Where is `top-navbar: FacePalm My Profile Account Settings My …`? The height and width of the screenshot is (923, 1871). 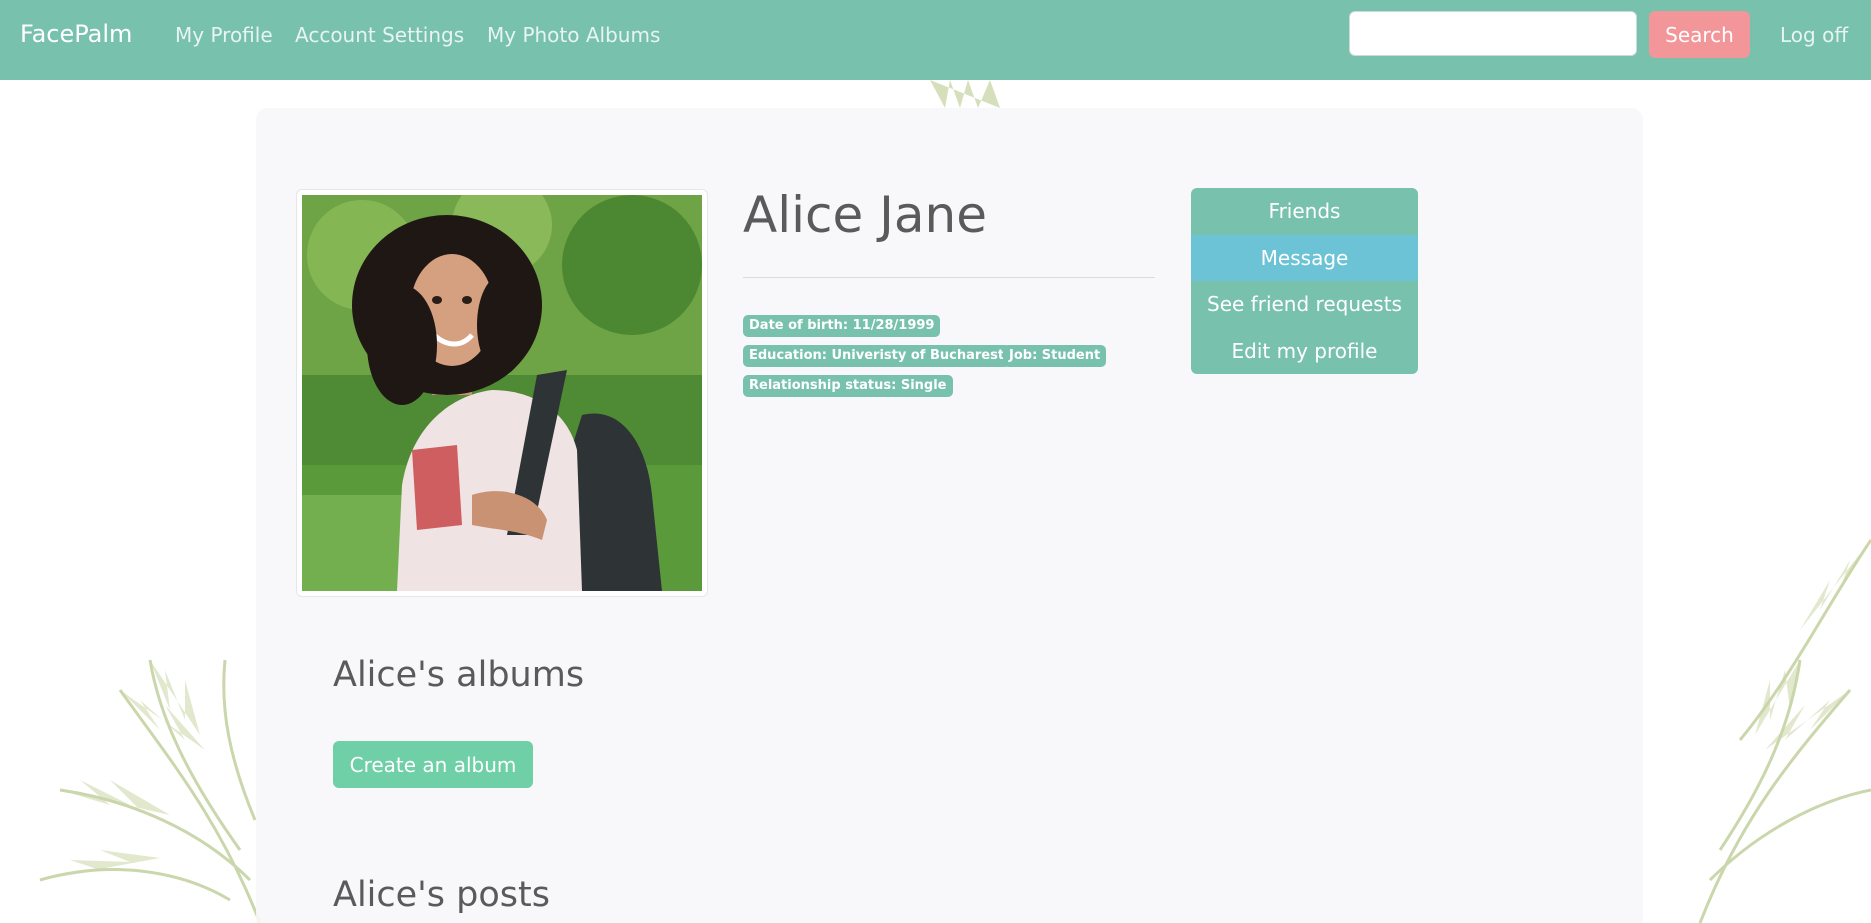
top-navbar: FacePalm My Profile Account Settings My … is located at coordinates (935, 40).